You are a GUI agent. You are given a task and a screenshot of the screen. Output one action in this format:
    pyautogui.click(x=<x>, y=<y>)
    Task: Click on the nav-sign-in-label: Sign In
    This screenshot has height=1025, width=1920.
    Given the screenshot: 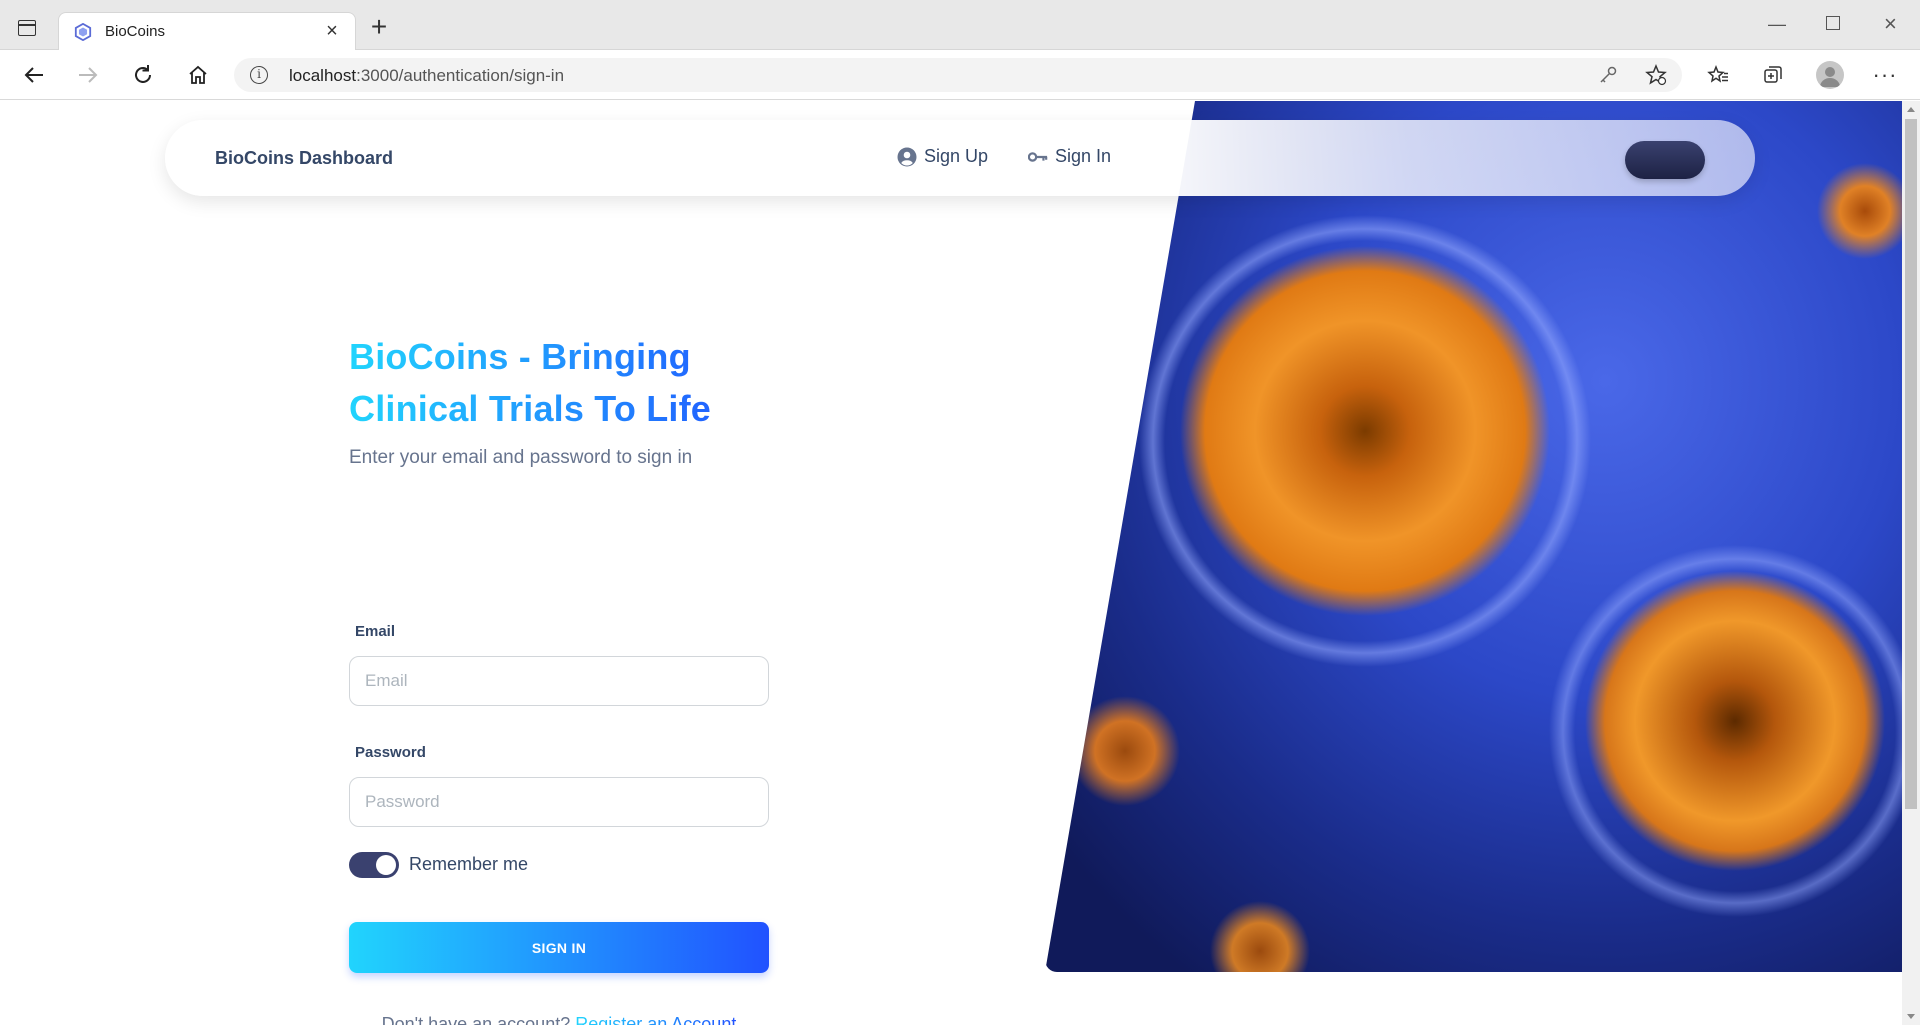 What is the action you would take?
    pyautogui.click(x=1083, y=156)
    